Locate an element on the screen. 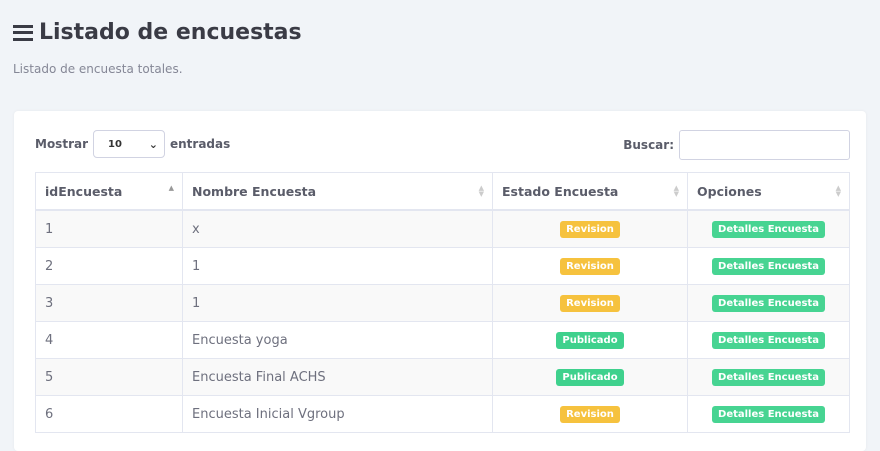 The image size is (880, 451). show-label: Mostrar is located at coordinates (61, 144).